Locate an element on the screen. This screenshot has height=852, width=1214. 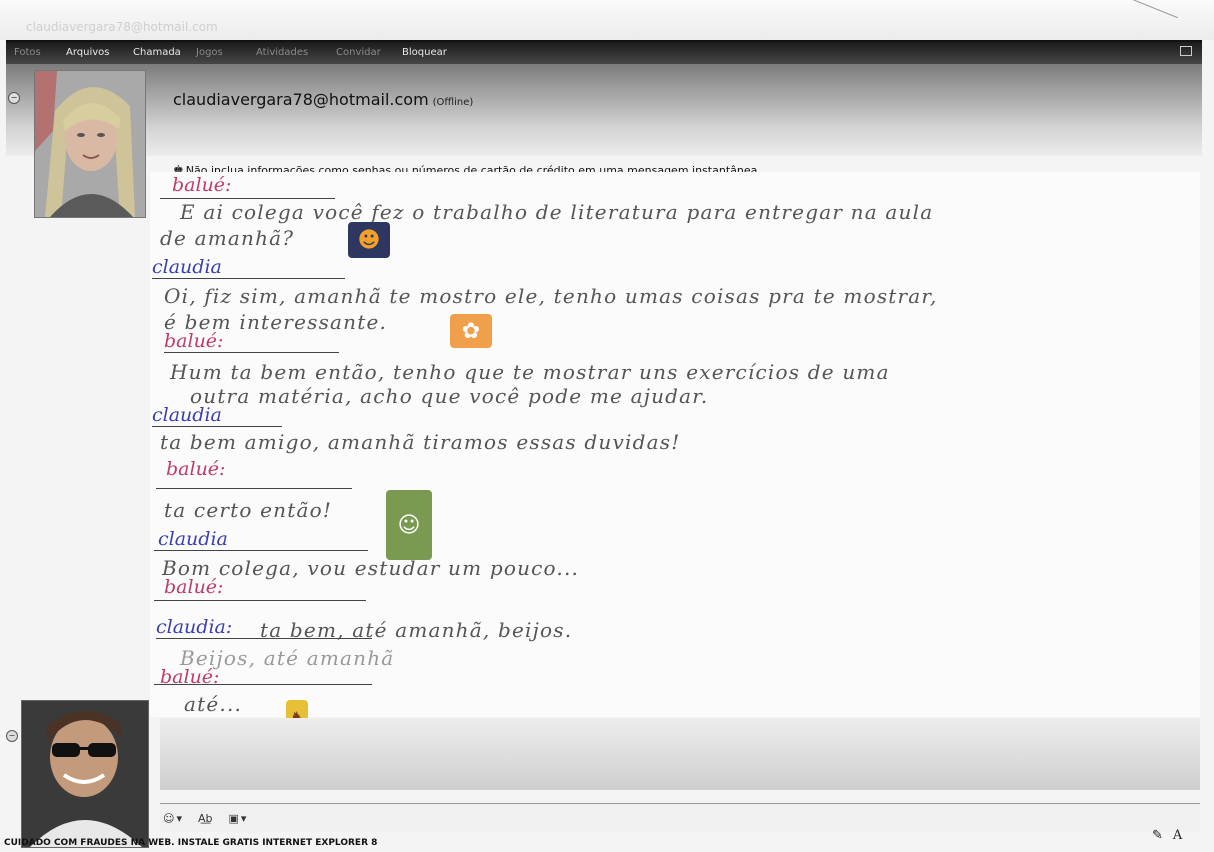
contact-email-text: claudiavergara78@hotmail.com is located at coordinates (301, 99).